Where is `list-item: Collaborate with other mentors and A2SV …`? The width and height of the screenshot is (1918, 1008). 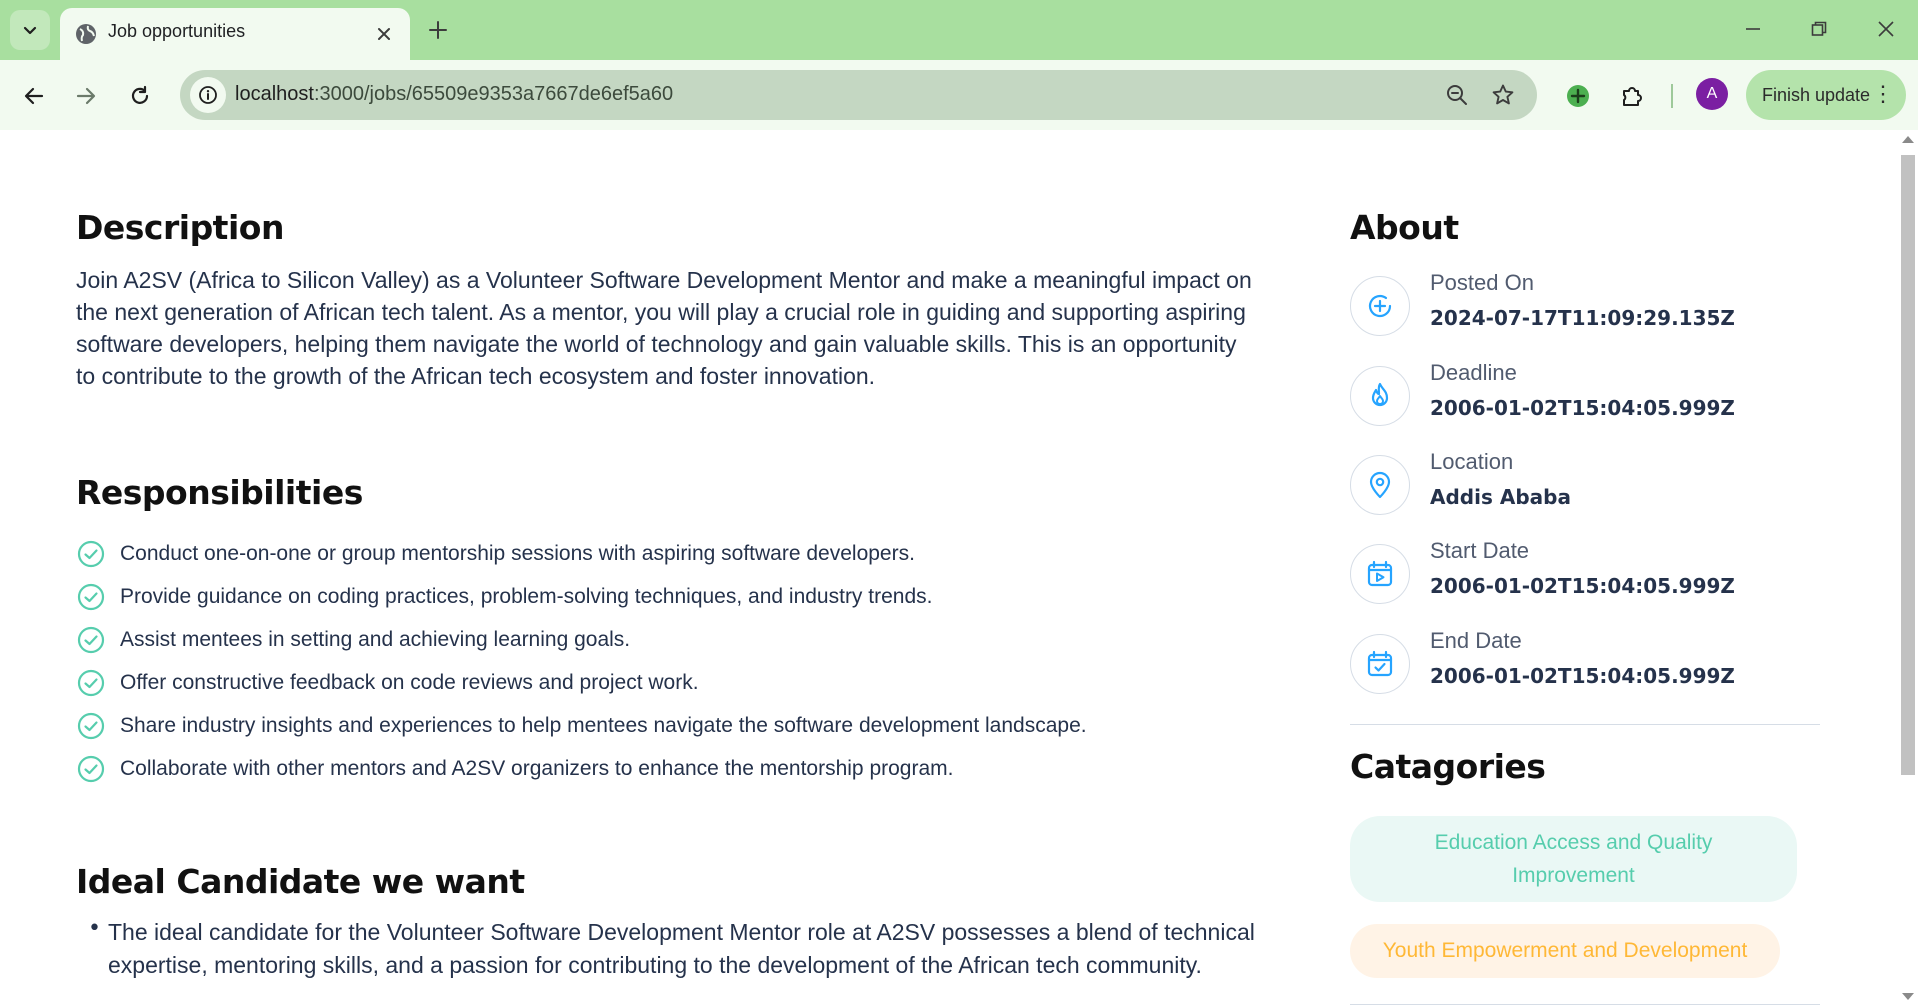 list-item: Collaborate with other mentors and A2SV … is located at coordinates (656, 768).